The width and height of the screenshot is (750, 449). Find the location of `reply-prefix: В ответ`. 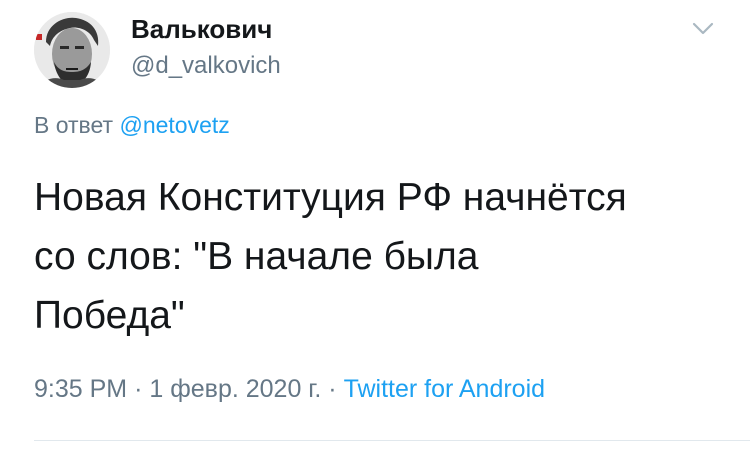

reply-prefix: В ответ is located at coordinates (74, 125).